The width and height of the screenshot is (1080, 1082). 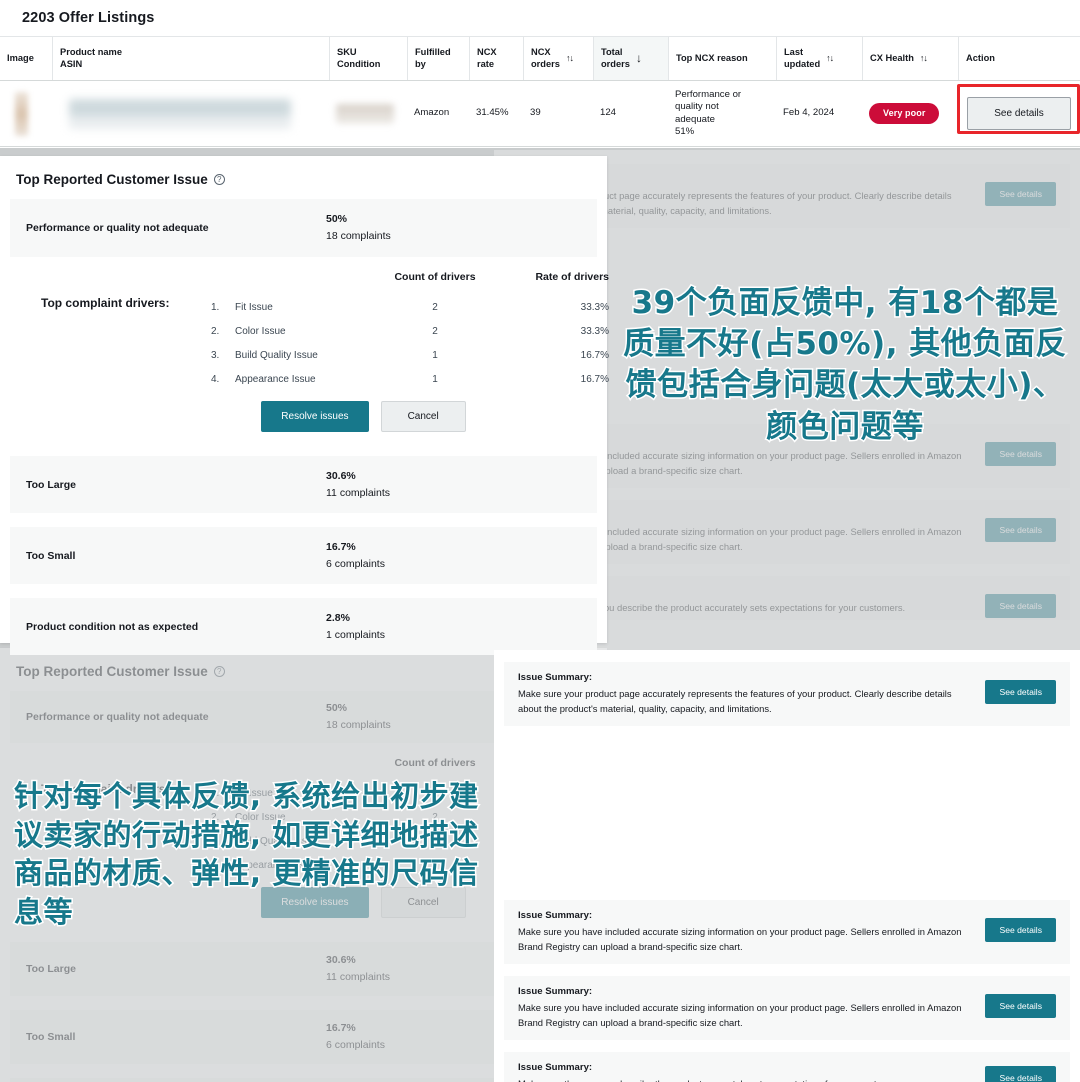 I want to click on driver-name: Color Issue, so click(x=260, y=331).